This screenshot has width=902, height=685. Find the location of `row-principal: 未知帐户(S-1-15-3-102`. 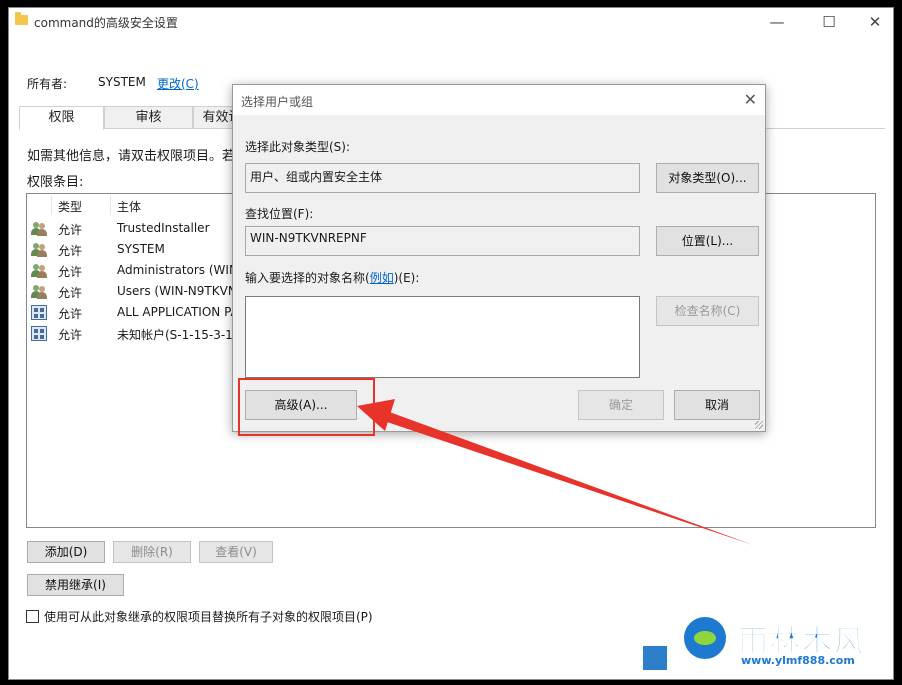

row-principal: 未知帐户(S-1-15-3-102 is located at coordinates (183, 335).